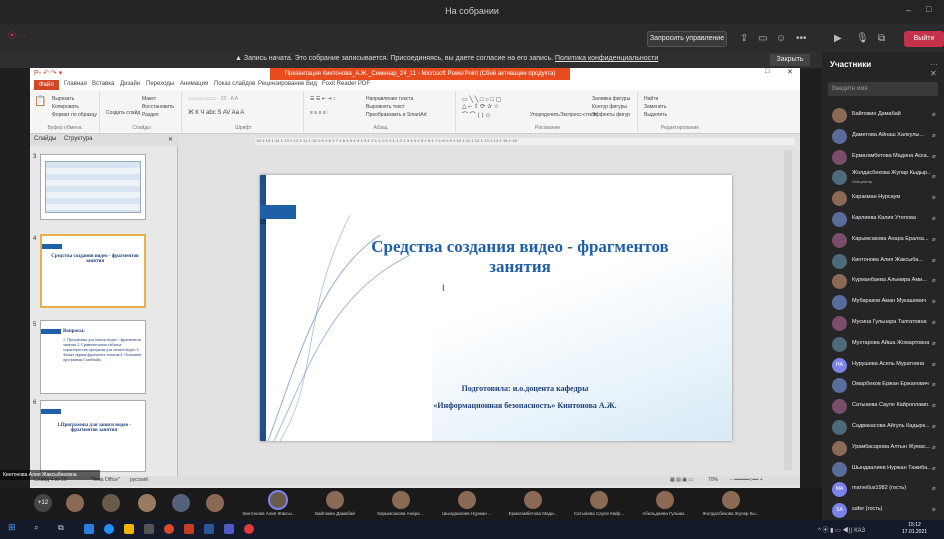  What do you see at coordinates (89, 529) in the screenshot?
I see `taskbar-app-icon` at bounding box center [89, 529].